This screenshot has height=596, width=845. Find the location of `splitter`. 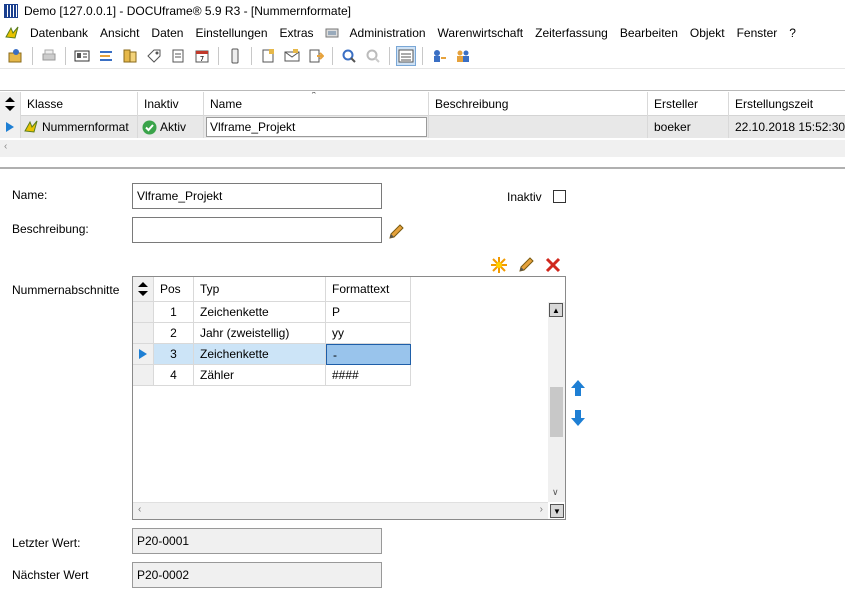

splitter is located at coordinates (422, 168).